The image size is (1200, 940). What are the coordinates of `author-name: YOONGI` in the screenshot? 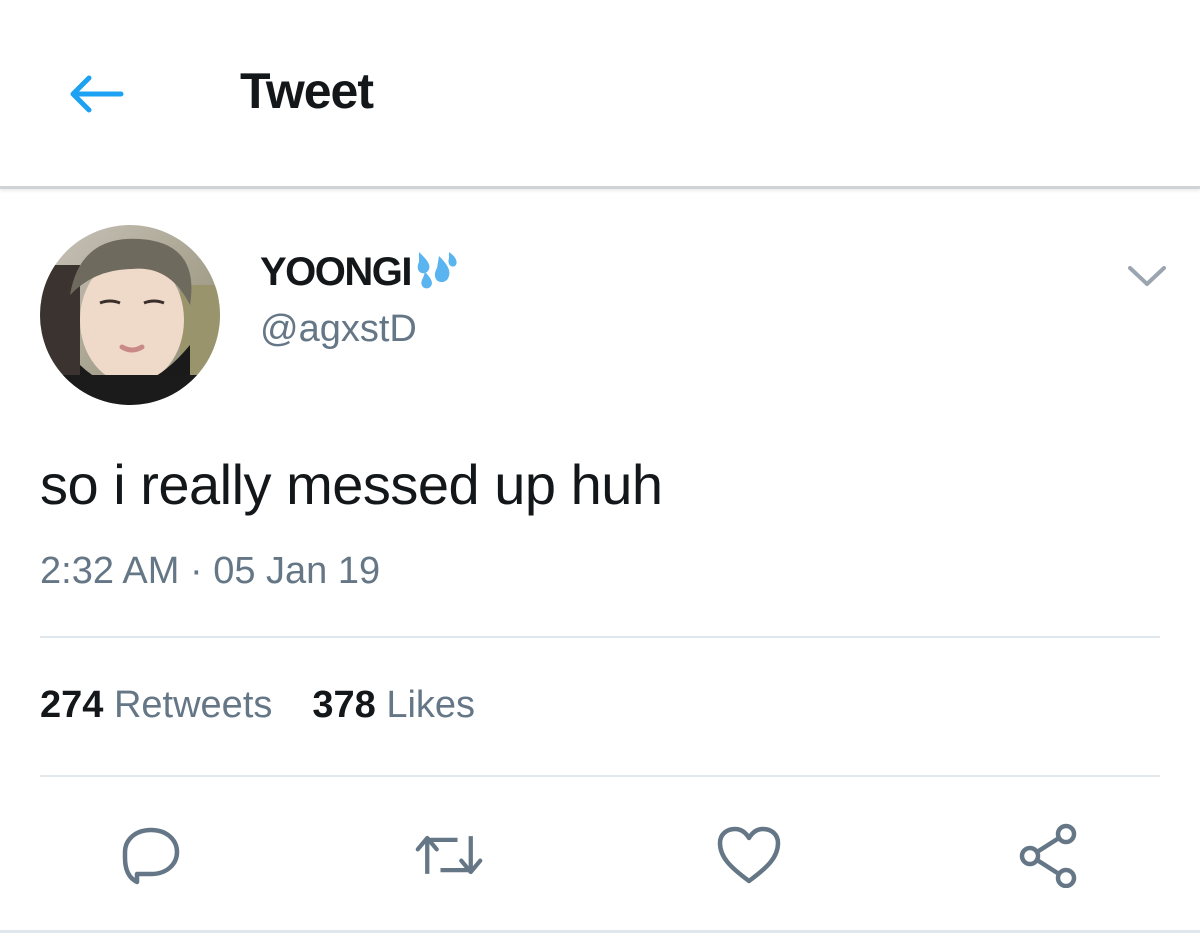 It's located at (336, 272).